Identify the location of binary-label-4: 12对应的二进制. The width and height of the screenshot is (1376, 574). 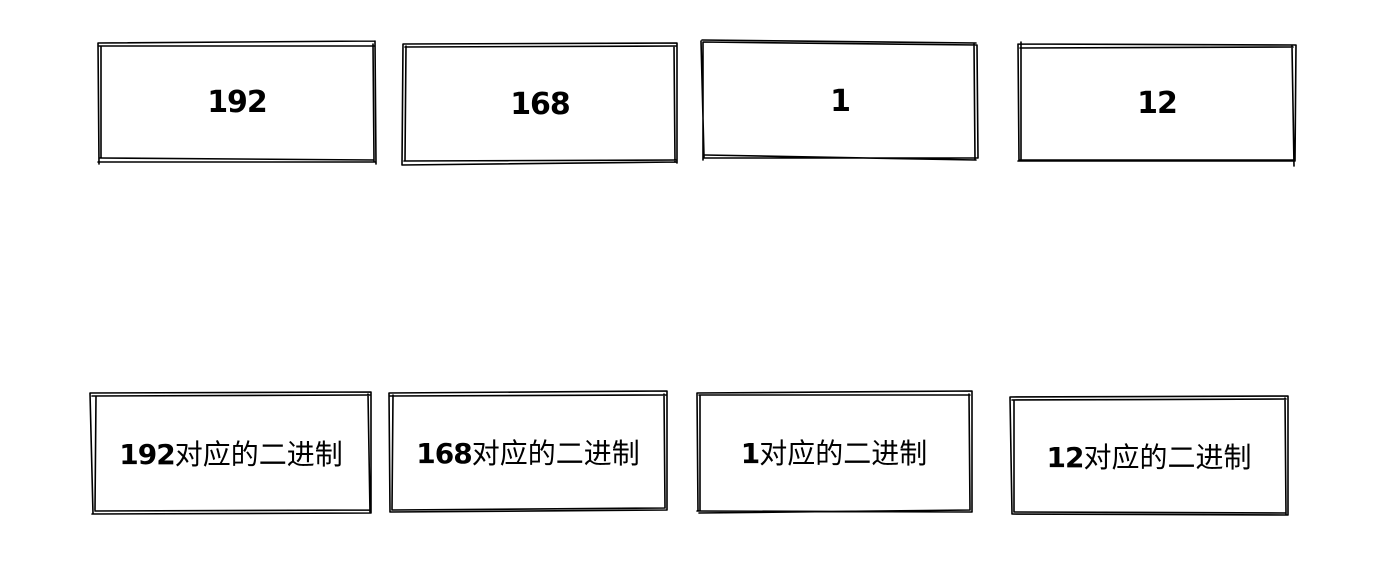
(1149, 456).